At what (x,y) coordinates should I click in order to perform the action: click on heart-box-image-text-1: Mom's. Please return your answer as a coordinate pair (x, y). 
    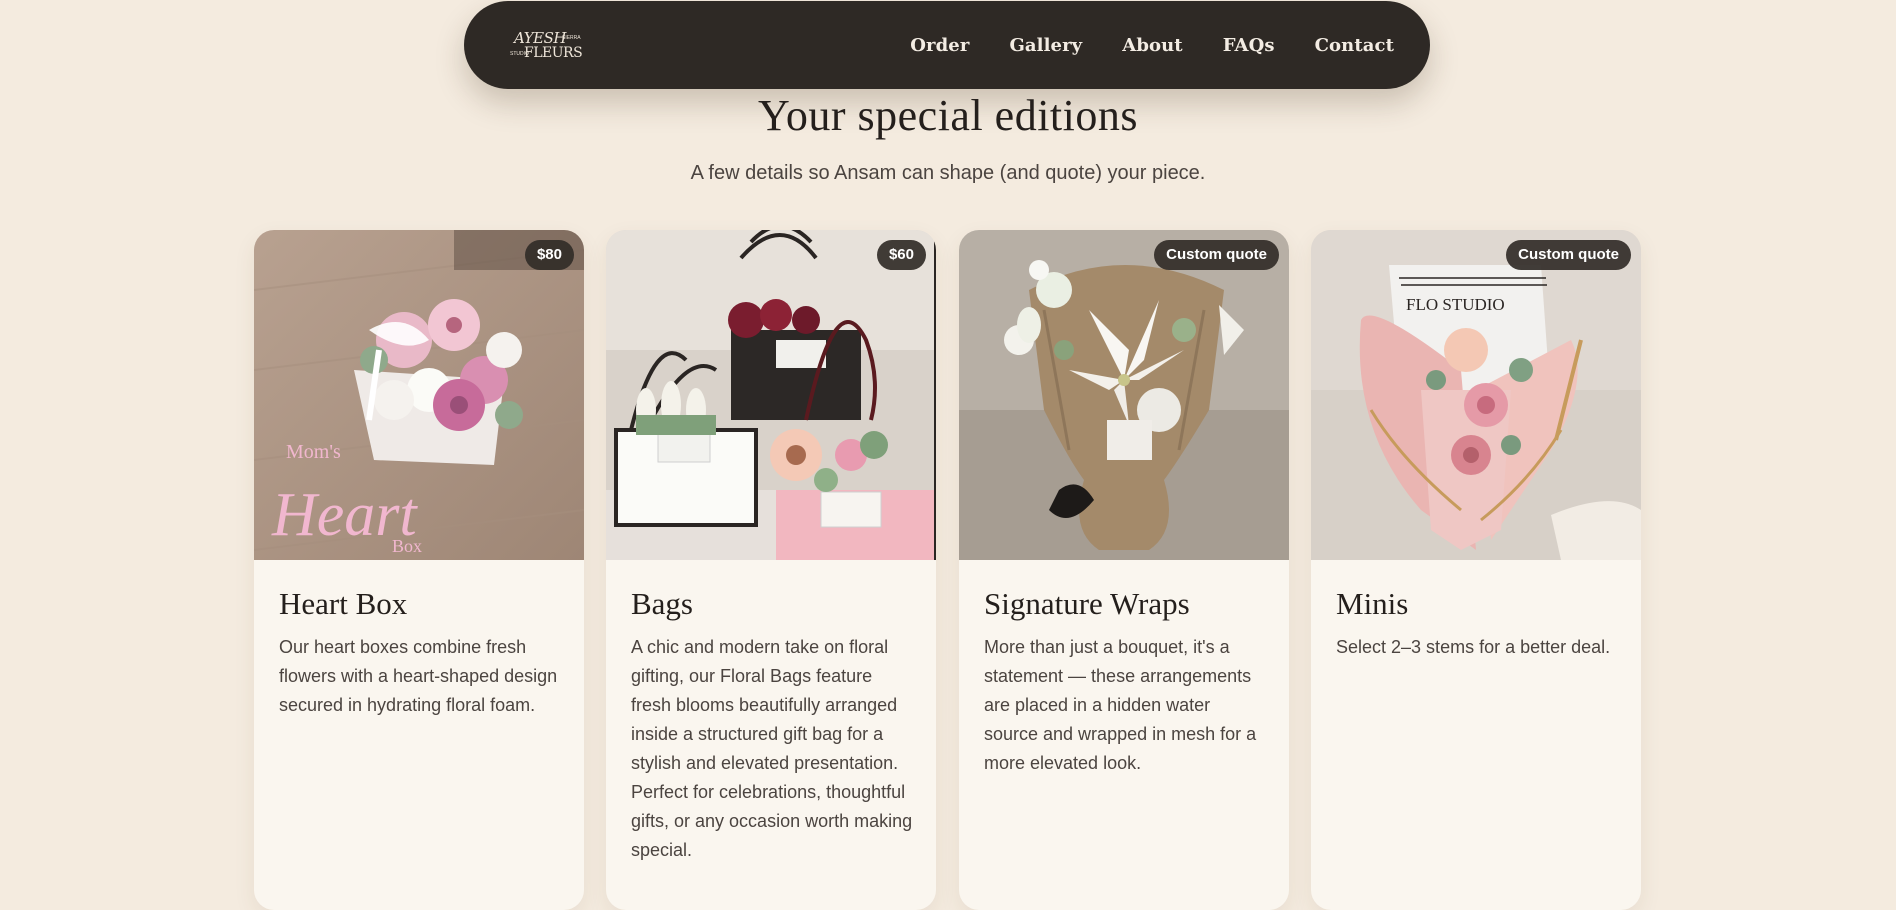
    Looking at the image, I should click on (313, 452).